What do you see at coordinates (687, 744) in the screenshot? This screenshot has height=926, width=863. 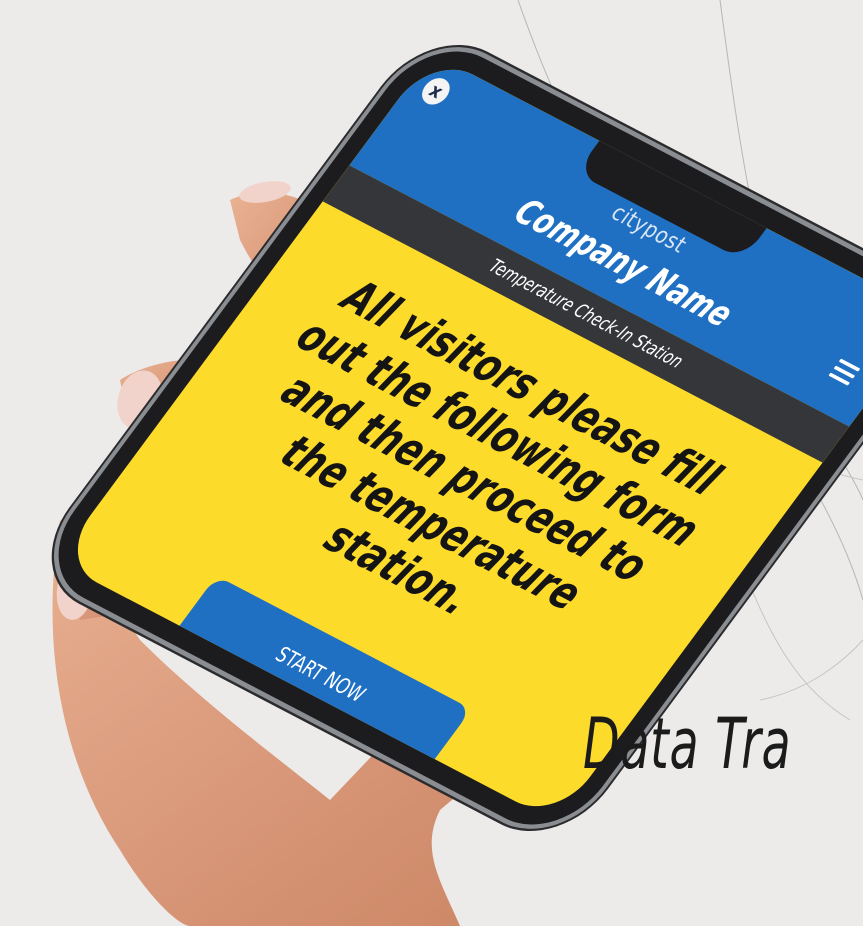 I see `data-tracking-tagline: Data Tra` at bounding box center [687, 744].